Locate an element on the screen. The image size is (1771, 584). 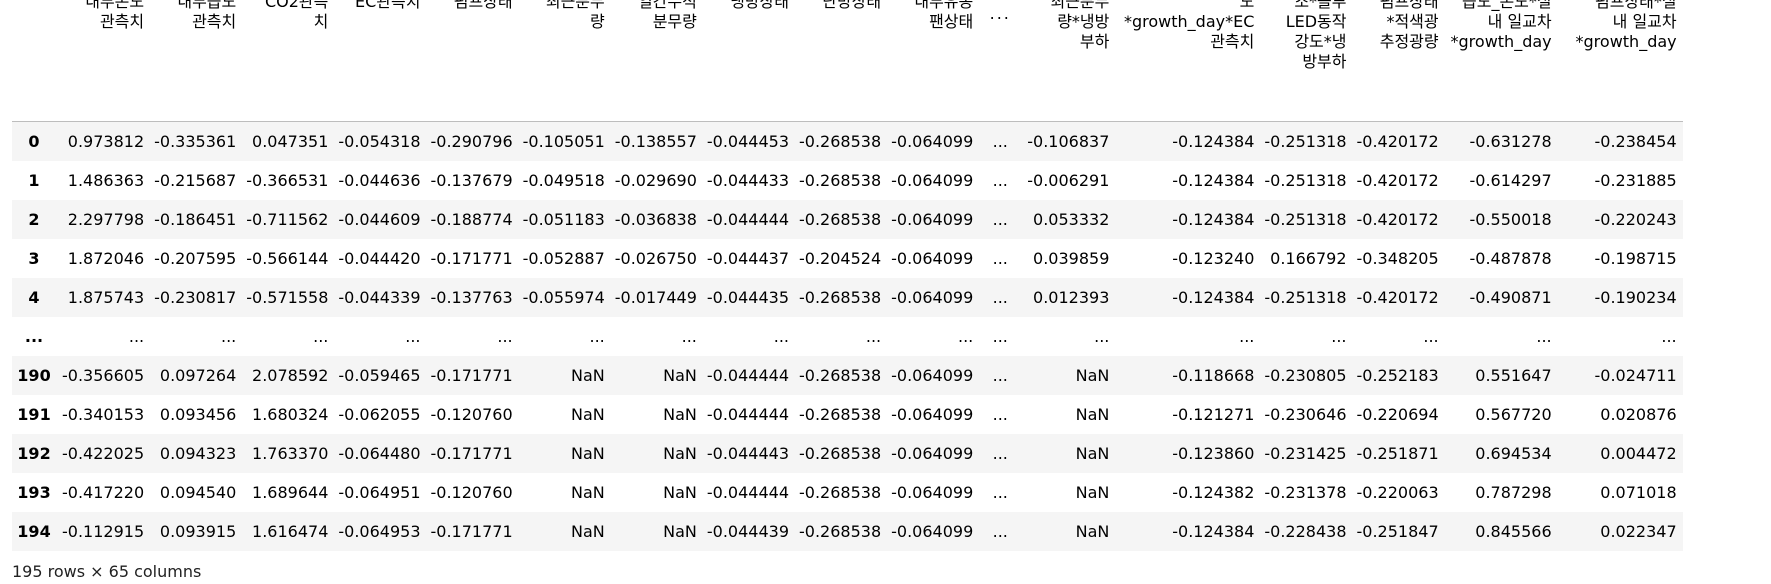
table-cell: -0.230817 is located at coordinates (195, 297).